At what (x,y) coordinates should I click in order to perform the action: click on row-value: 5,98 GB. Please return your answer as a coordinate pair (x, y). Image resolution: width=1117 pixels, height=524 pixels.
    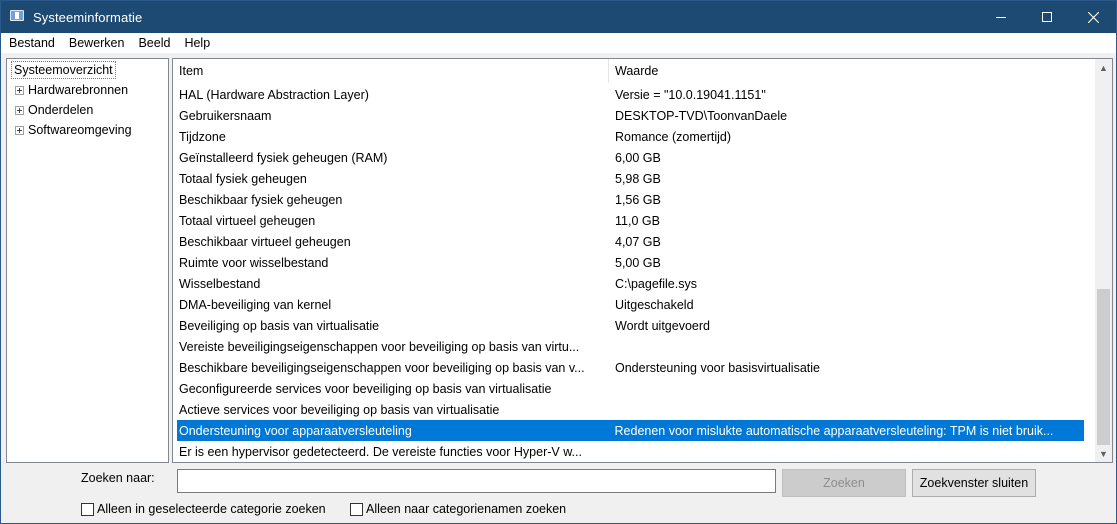
    Looking at the image, I should click on (638, 178).